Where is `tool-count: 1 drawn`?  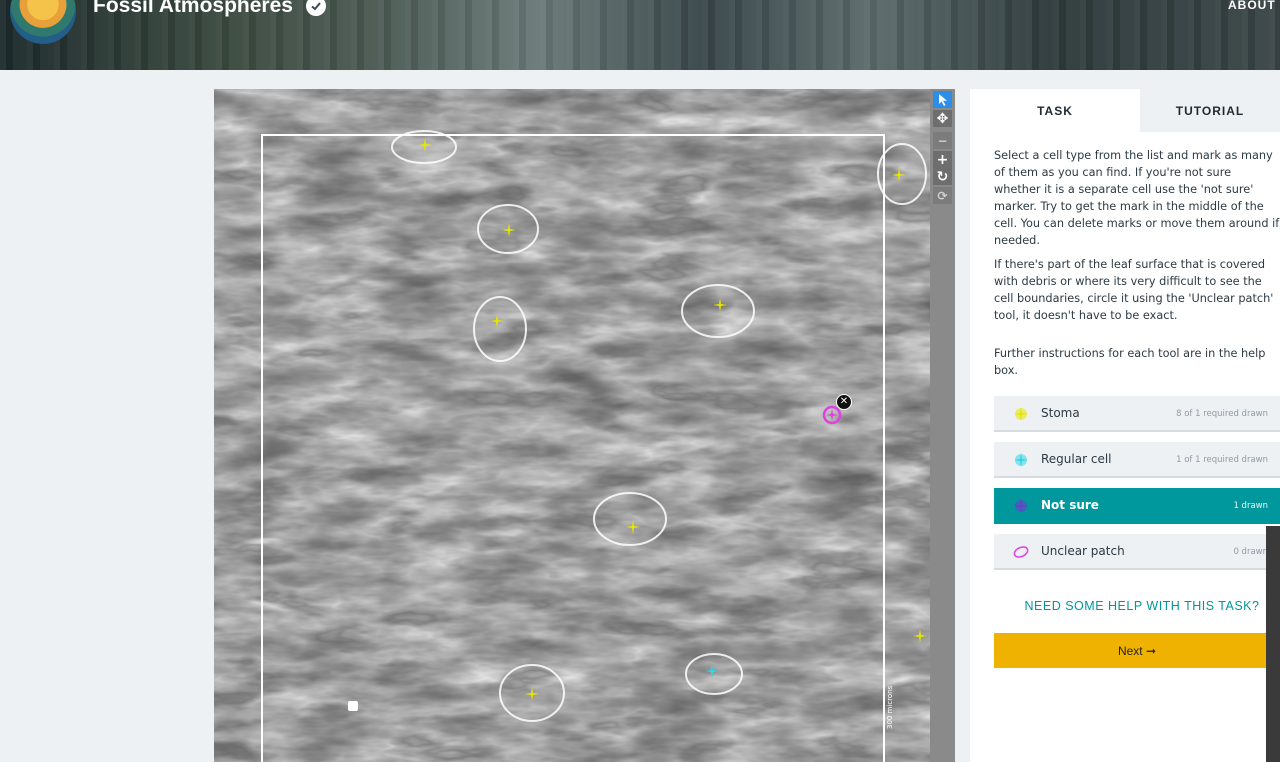
tool-count: 1 drawn is located at coordinates (1250, 506).